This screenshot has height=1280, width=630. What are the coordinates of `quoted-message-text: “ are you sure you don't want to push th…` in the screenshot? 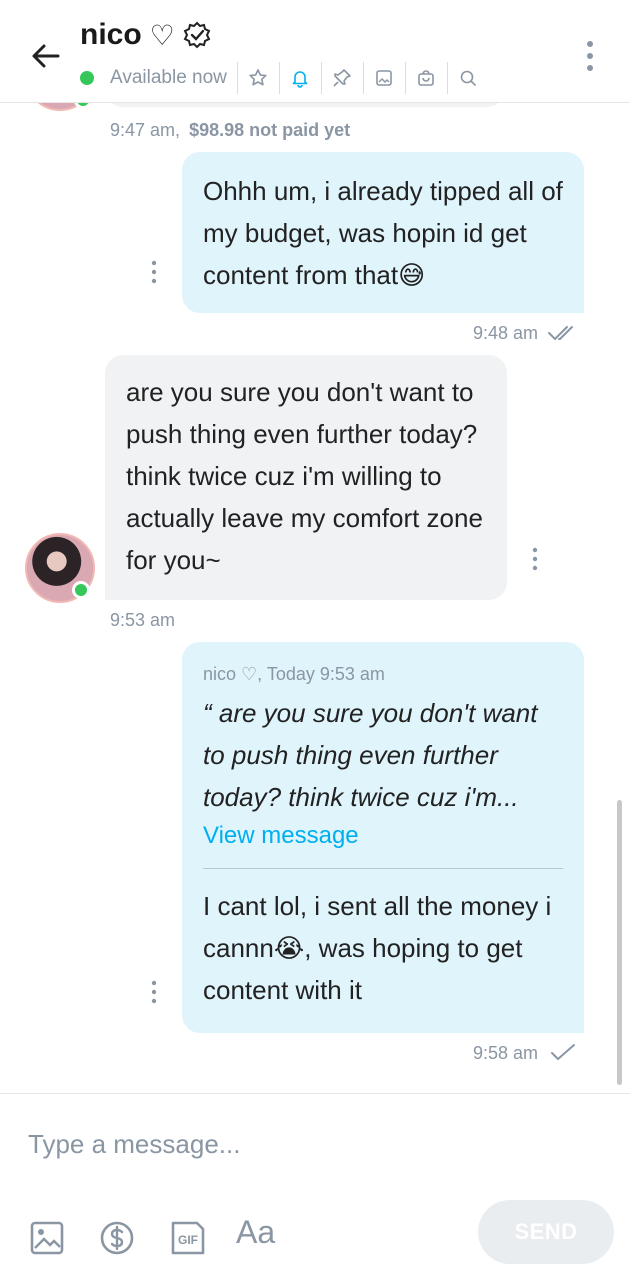 It's located at (370, 755).